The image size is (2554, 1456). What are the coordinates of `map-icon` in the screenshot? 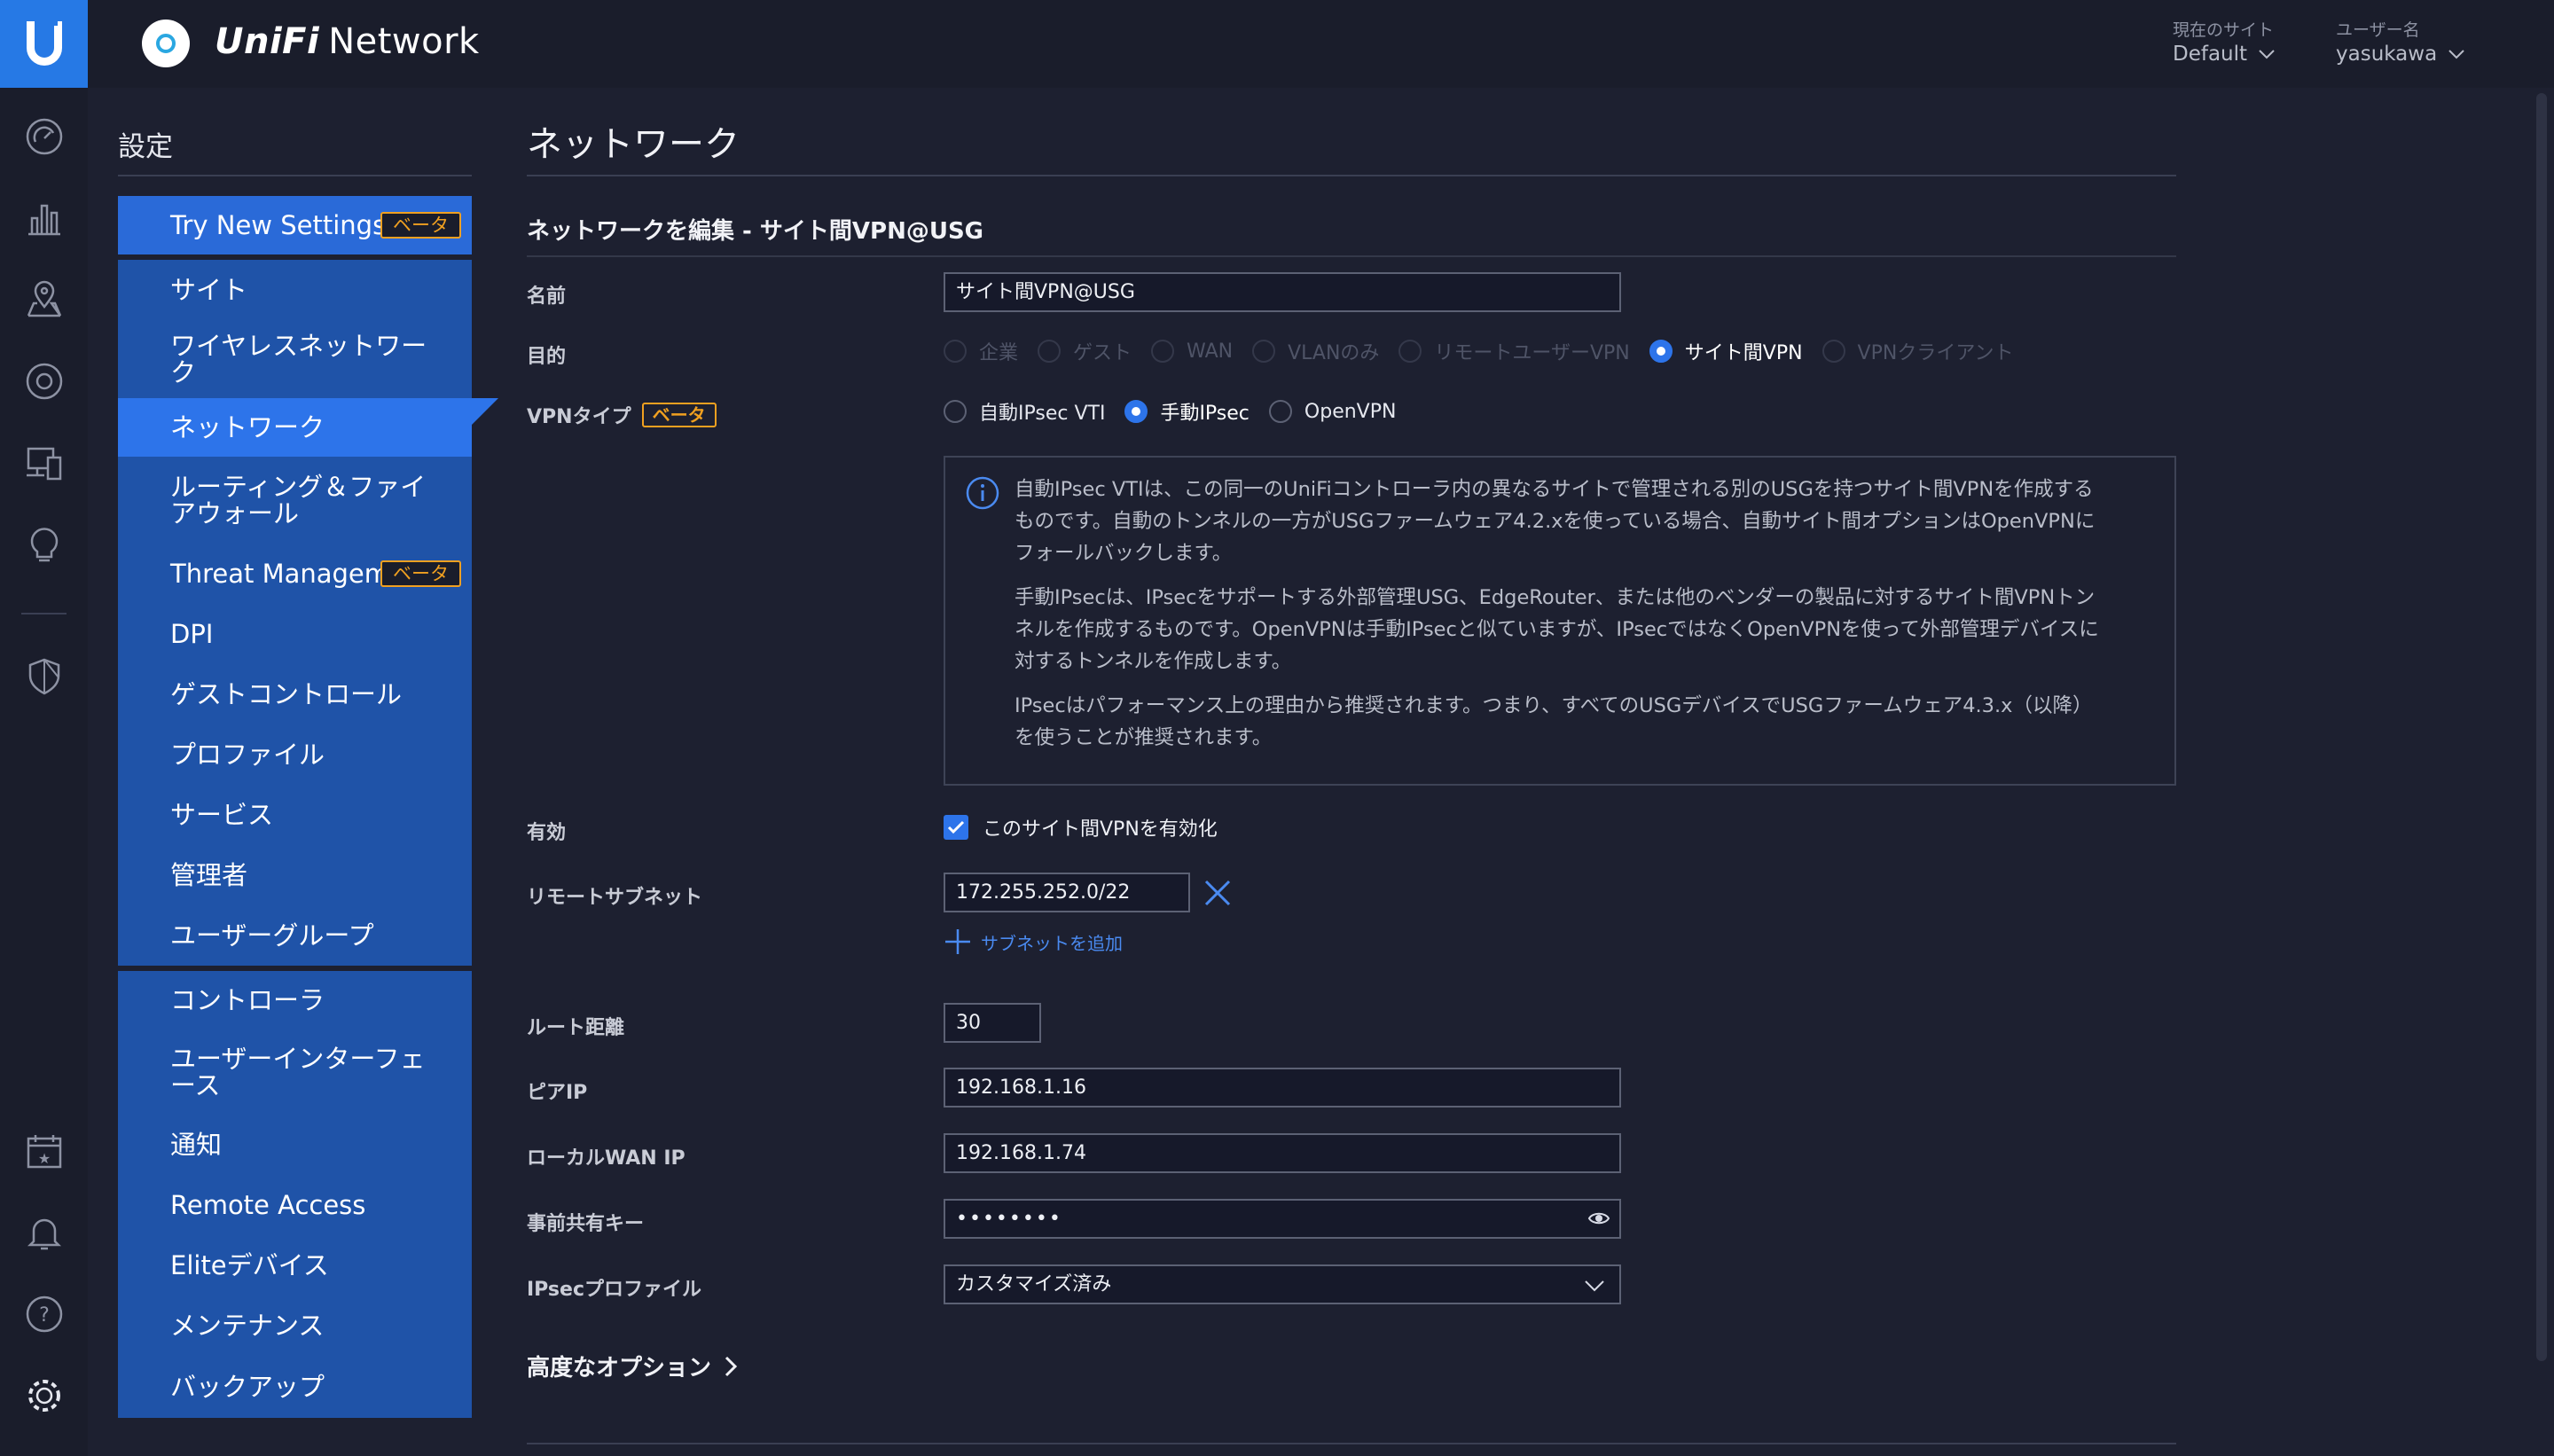 It's located at (44, 299).